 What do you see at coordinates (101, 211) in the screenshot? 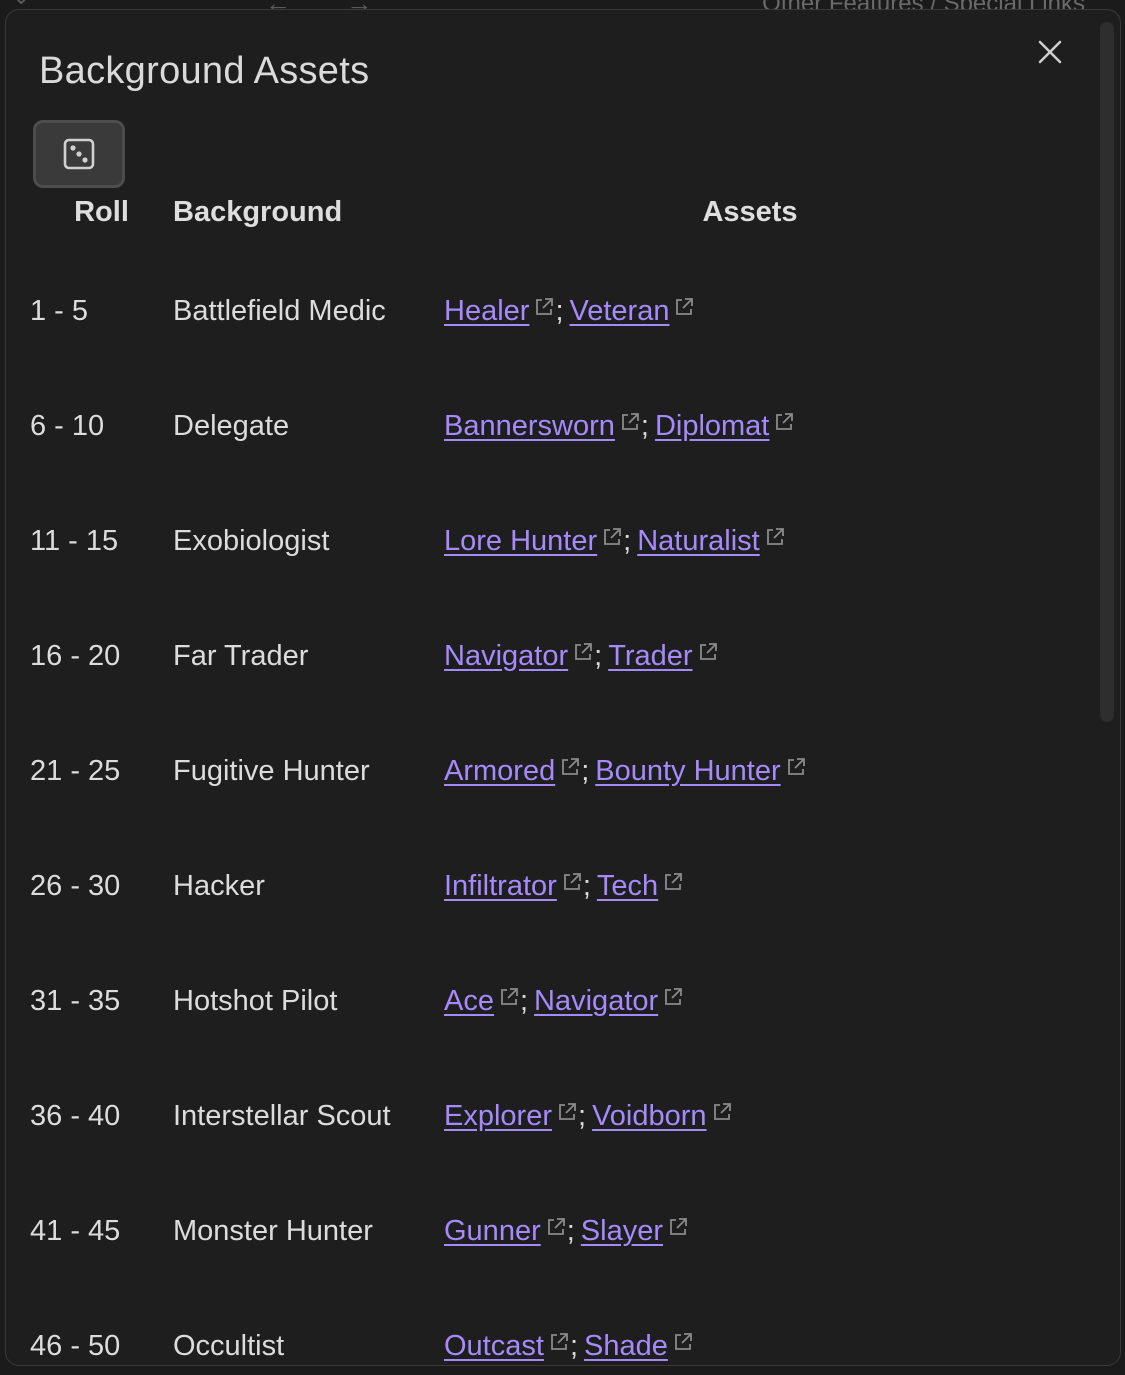
I see `column-header-roll: Roll` at bounding box center [101, 211].